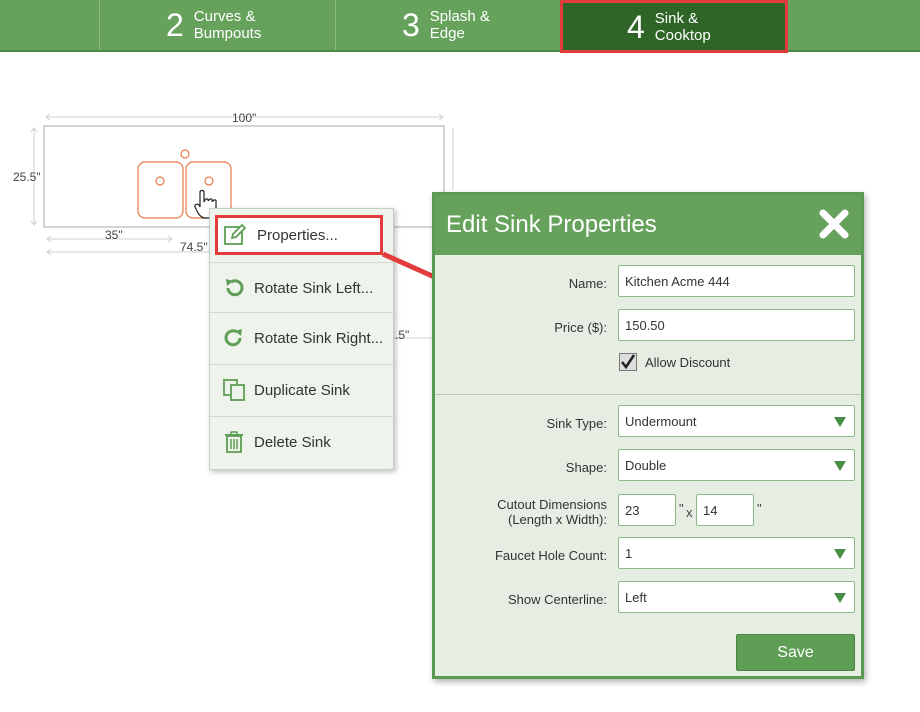 This screenshot has height=712, width=920. Describe the element at coordinates (234, 338) in the screenshot. I see `rotate-right-icon` at that location.